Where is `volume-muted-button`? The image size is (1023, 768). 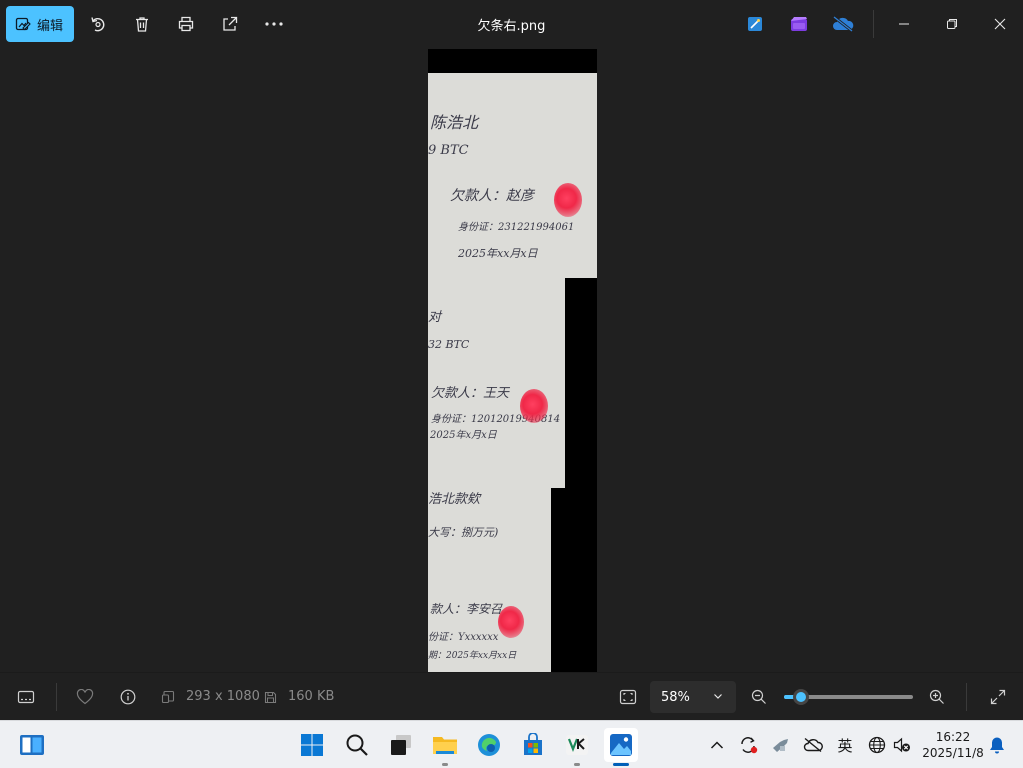
volume-muted-button is located at coordinates (902, 745).